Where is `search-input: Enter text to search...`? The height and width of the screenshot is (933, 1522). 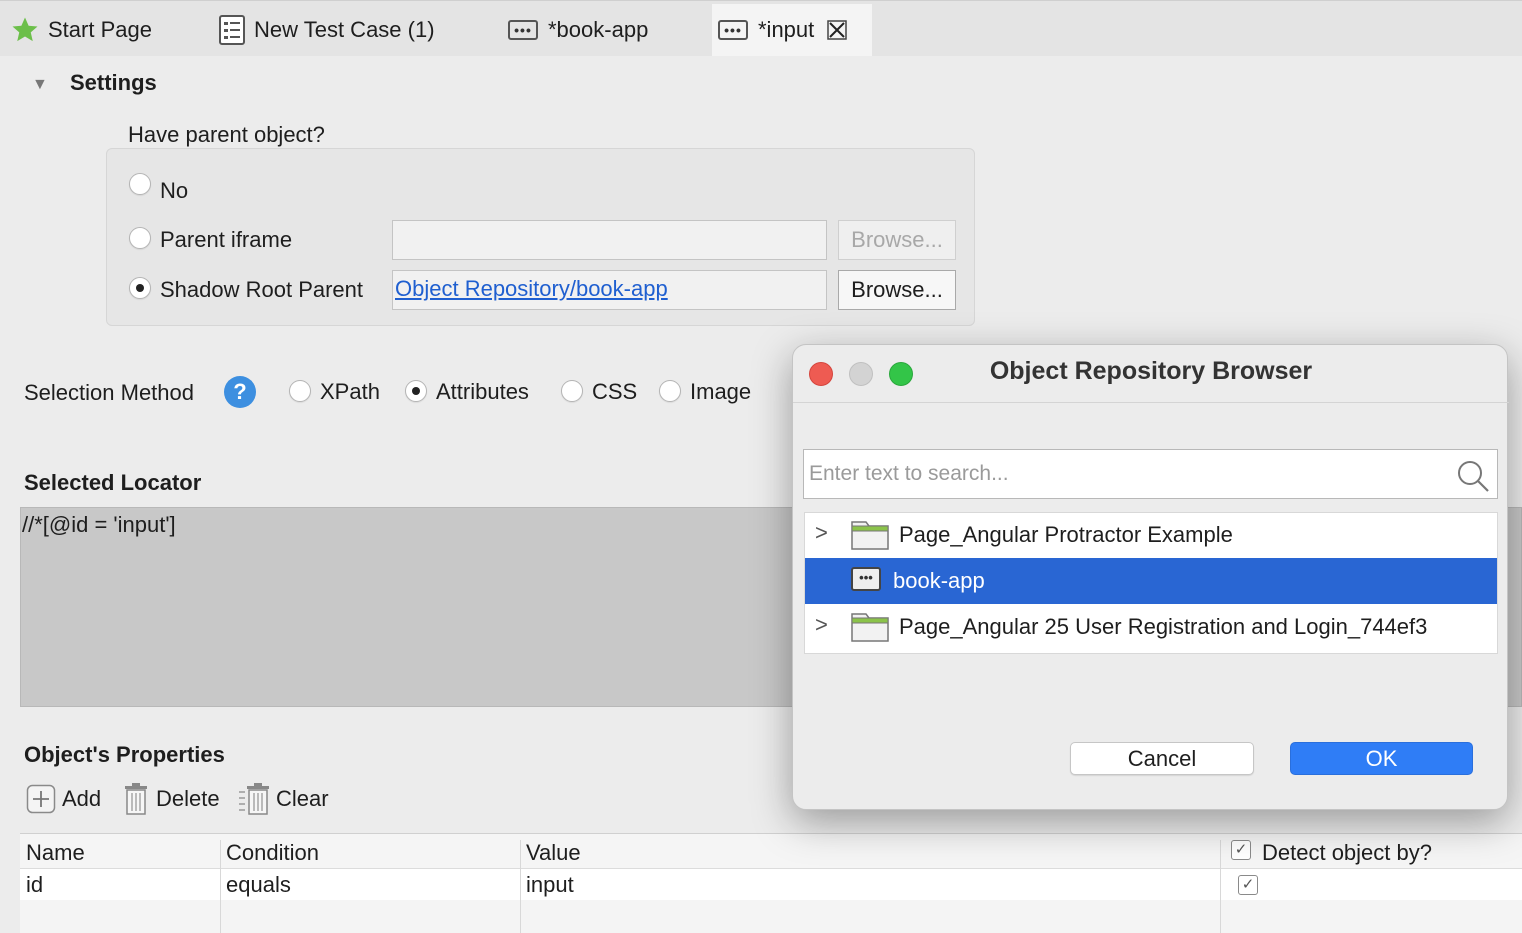 search-input: Enter text to search... is located at coordinates (1150, 474).